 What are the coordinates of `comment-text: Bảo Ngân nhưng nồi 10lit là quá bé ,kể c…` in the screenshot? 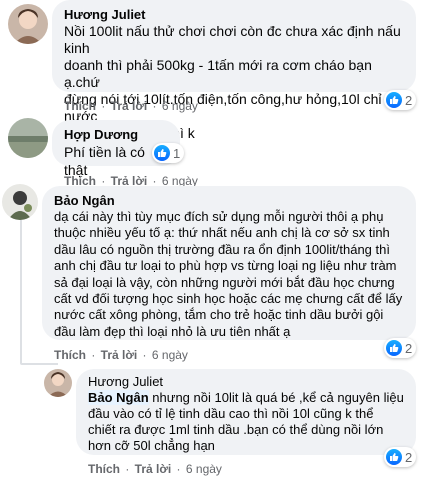 It's located at (246, 422).